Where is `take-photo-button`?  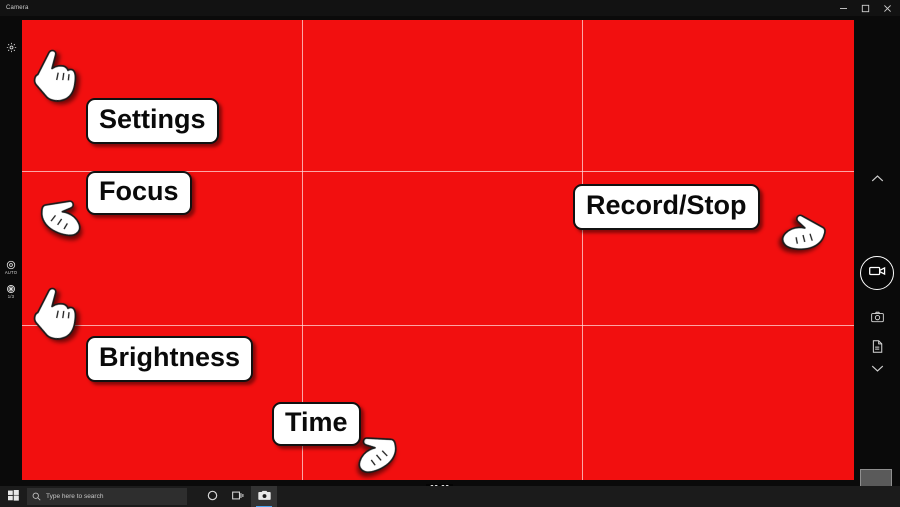
take-photo-button is located at coordinates (877, 319).